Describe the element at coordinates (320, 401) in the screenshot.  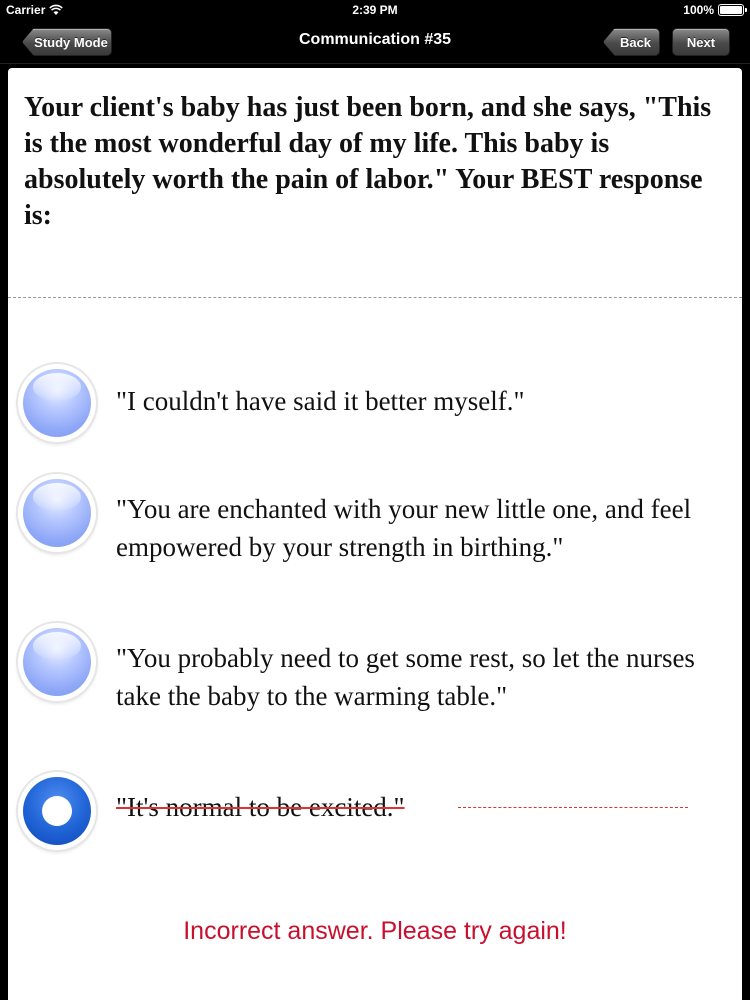
I see `answer-option-text: "I couldn't have said it better myself."` at that location.